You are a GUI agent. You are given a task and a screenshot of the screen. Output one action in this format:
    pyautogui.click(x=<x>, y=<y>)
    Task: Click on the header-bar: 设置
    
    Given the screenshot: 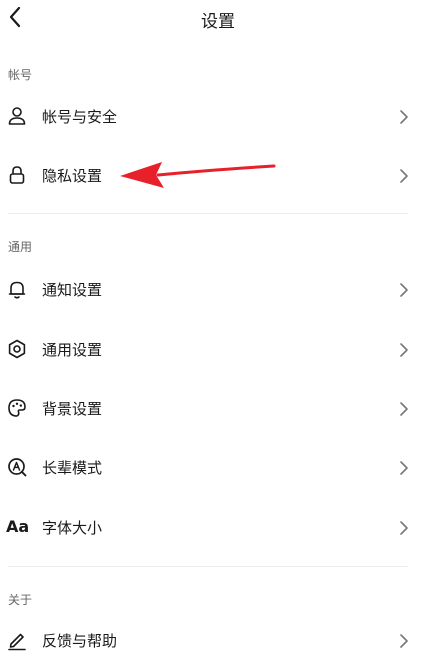 What is the action you would take?
    pyautogui.click(x=218, y=18)
    